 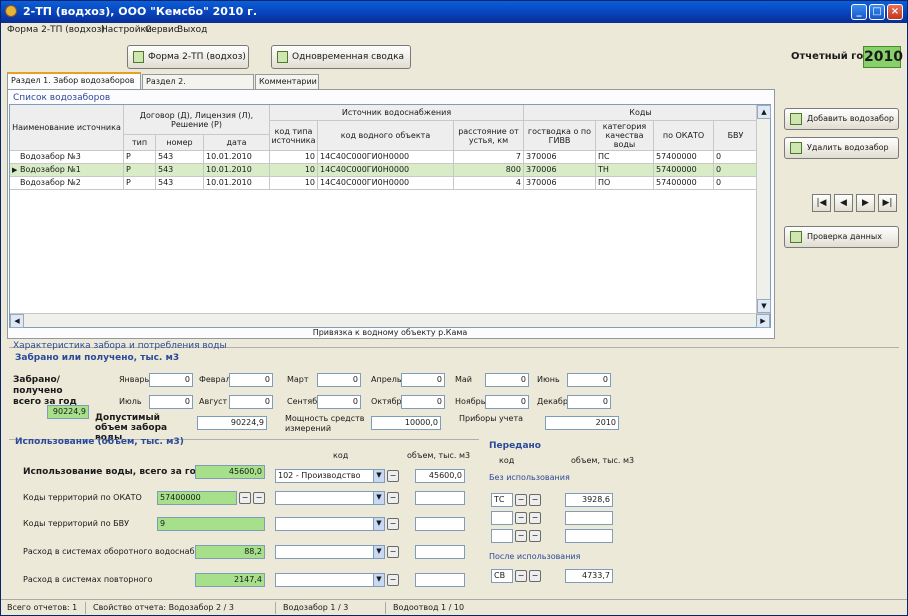 I want to click on usage-code-combo-5: ▼, so click(x=330, y=580).